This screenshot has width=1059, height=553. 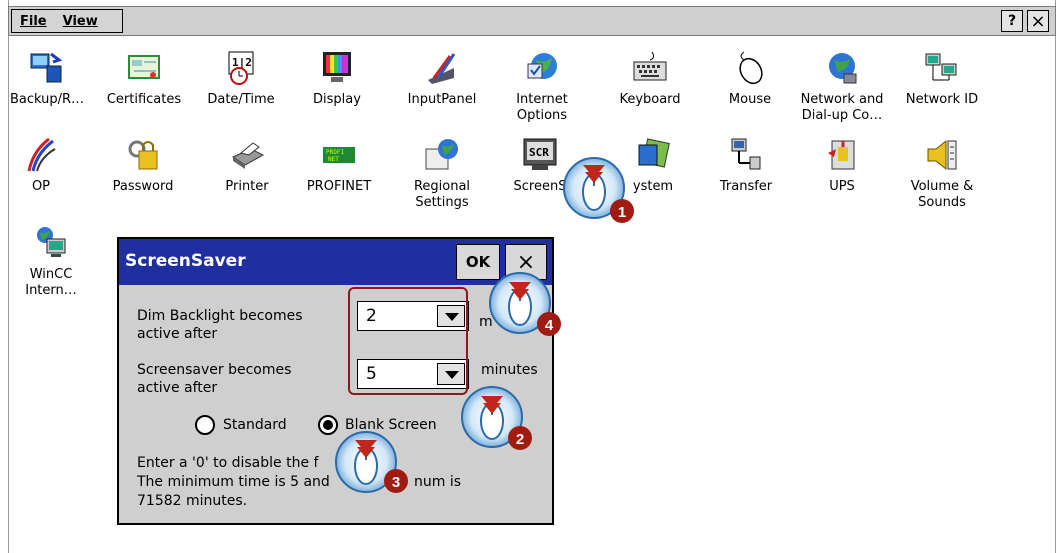 I want to click on ups-icon, so click(x=842, y=155).